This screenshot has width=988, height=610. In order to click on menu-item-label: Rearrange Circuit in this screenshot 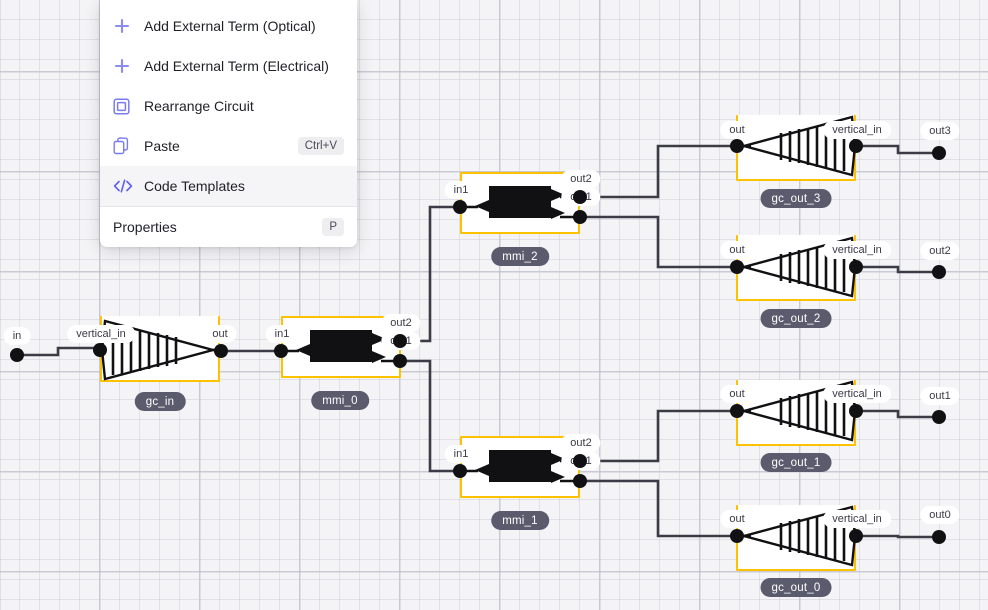, I will do `click(199, 106)`.